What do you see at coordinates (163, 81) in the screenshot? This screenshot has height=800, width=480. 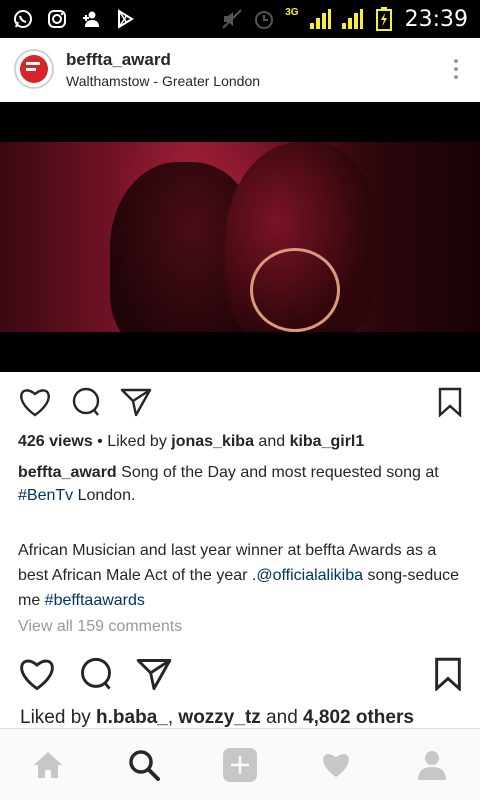 I see `post-location: Walthamstow - Greater London` at bounding box center [163, 81].